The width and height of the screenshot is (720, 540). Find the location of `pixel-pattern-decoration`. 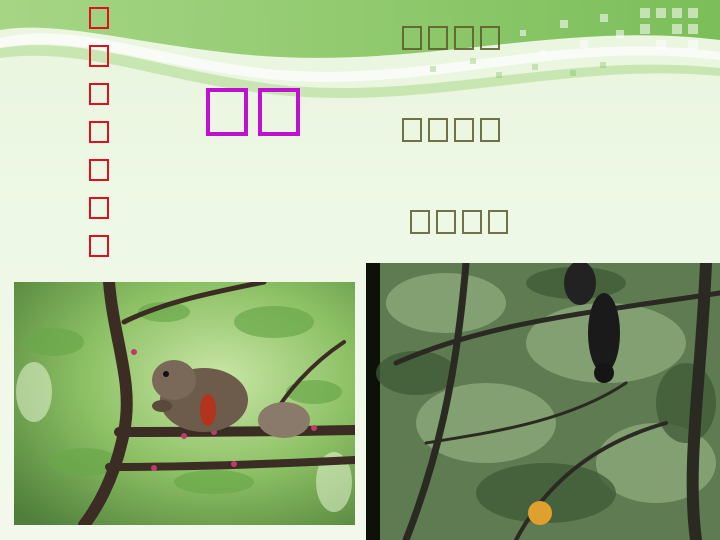

pixel-pattern-decoration is located at coordinates (564, 43).